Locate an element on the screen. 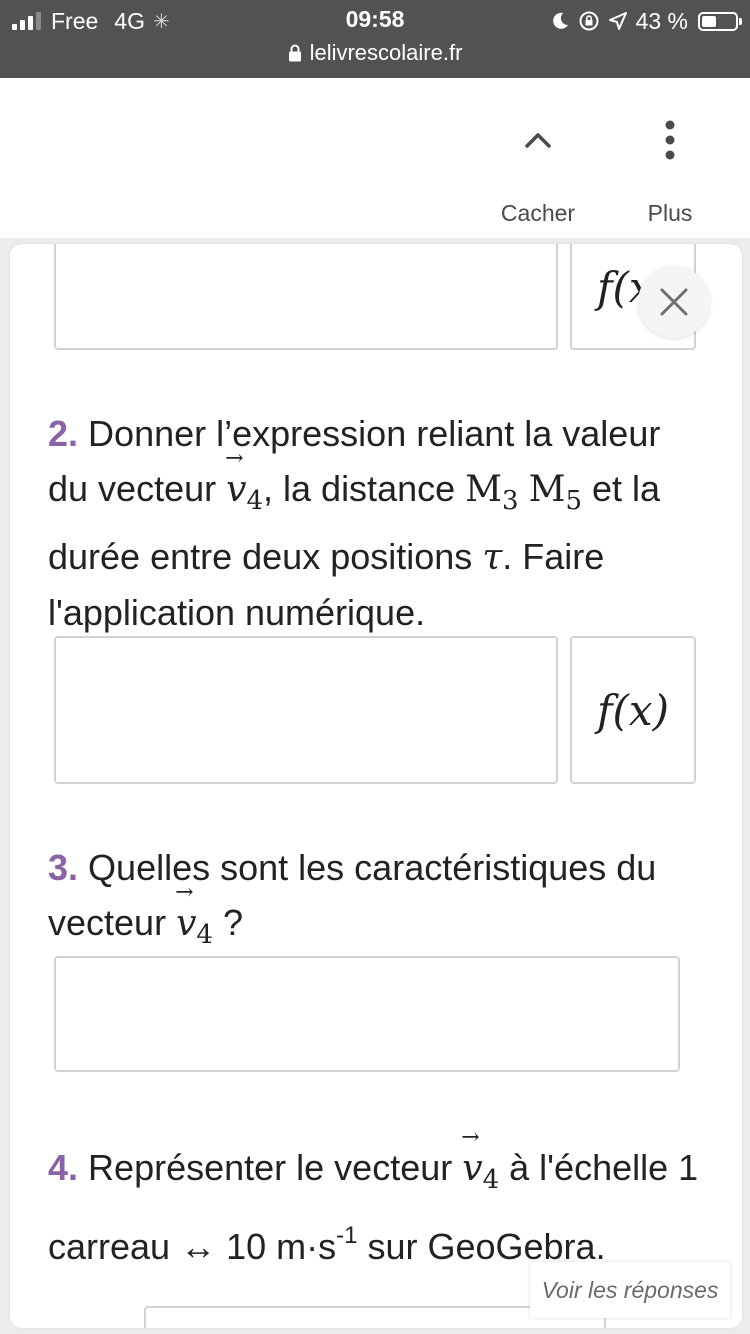 The image size is (750, 1334). lock-icon is located at coordinates (294, 53).